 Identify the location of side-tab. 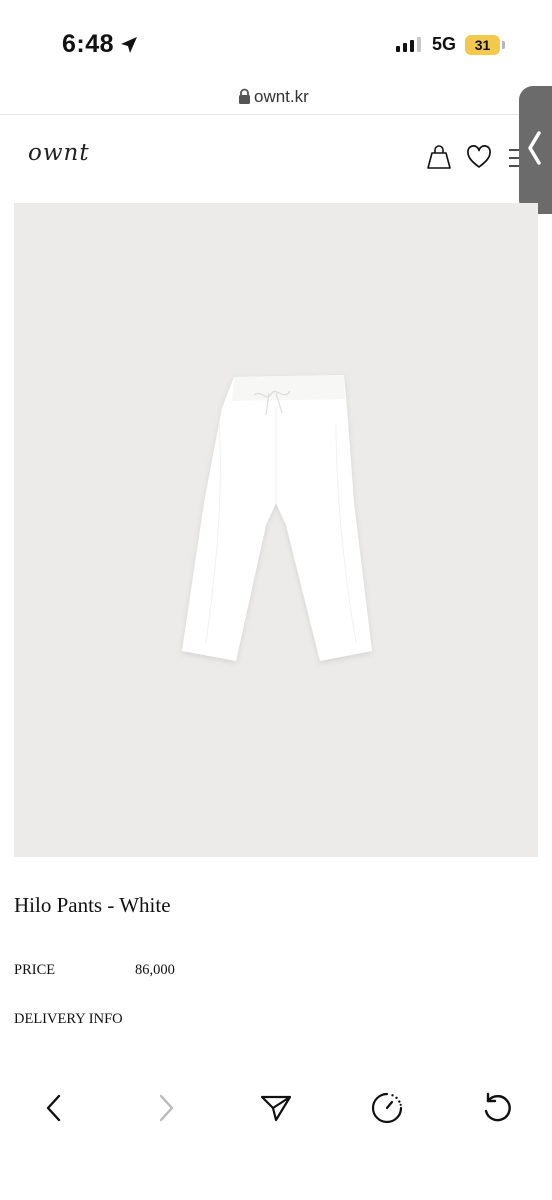
(535, 150).